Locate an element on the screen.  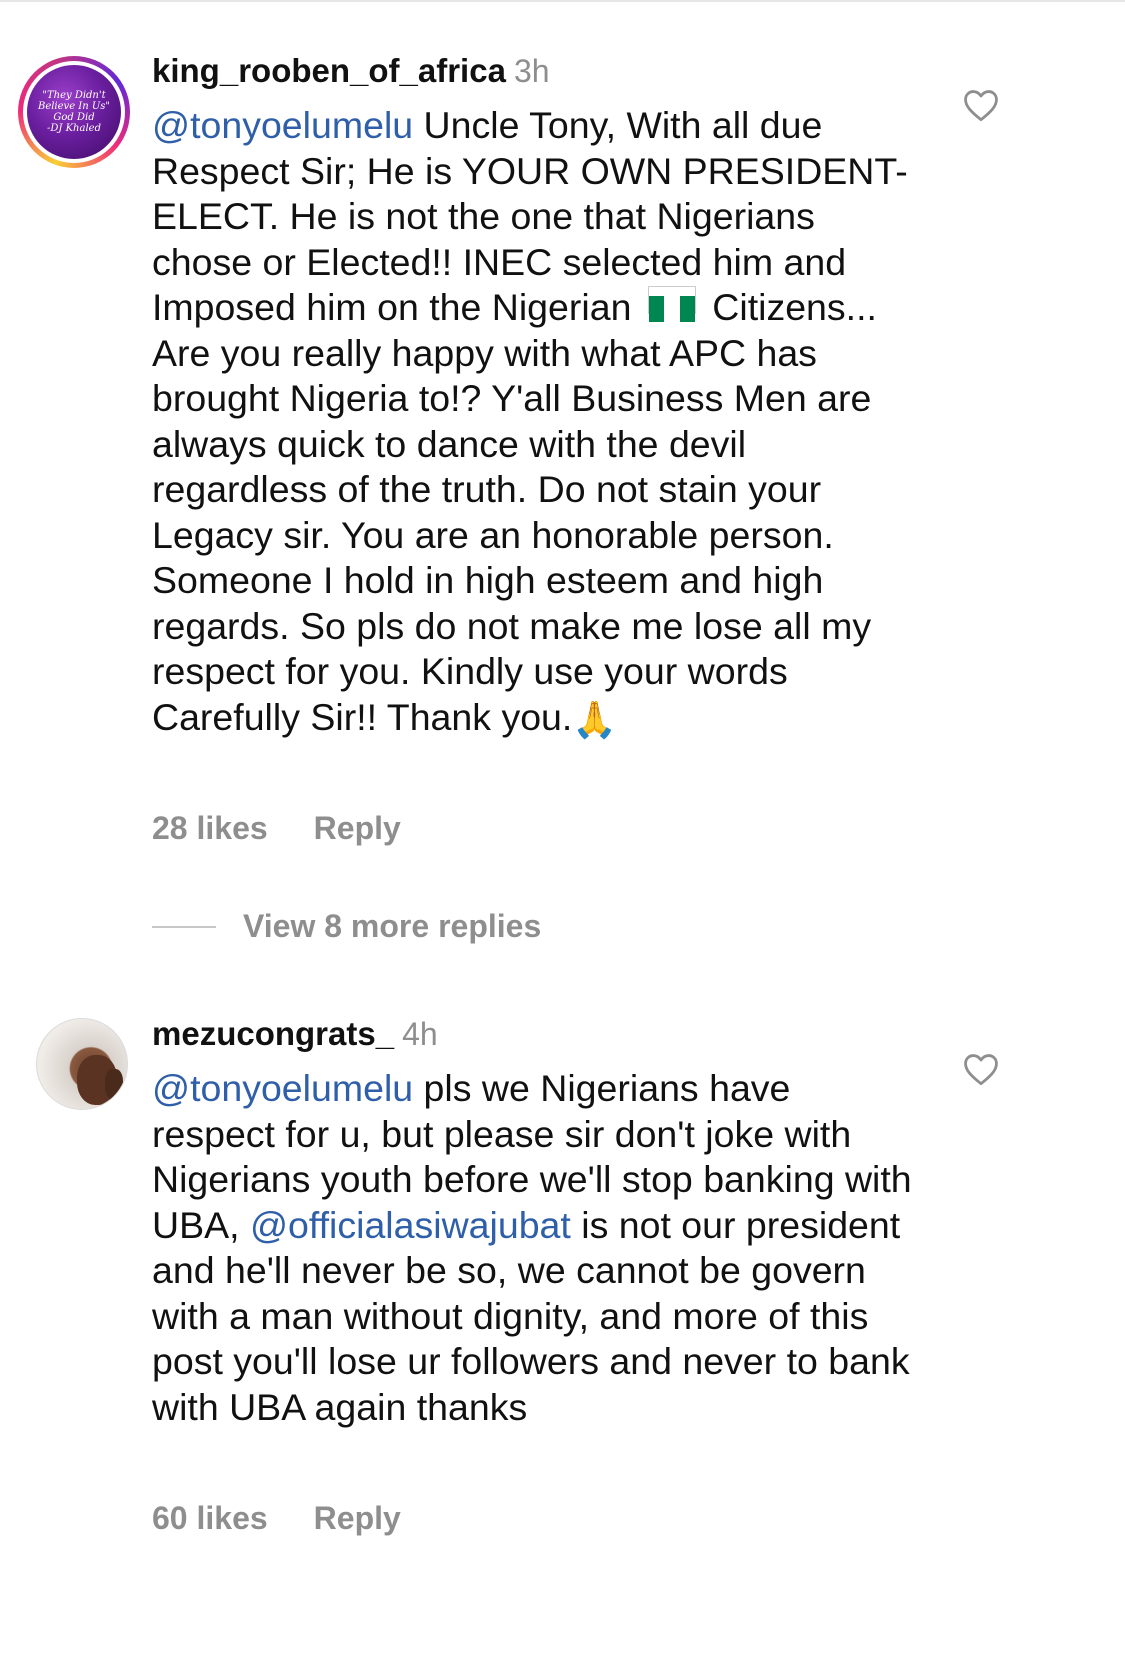
view-more-replies-label: View 8 more replies is located at coordinates (392, 926).